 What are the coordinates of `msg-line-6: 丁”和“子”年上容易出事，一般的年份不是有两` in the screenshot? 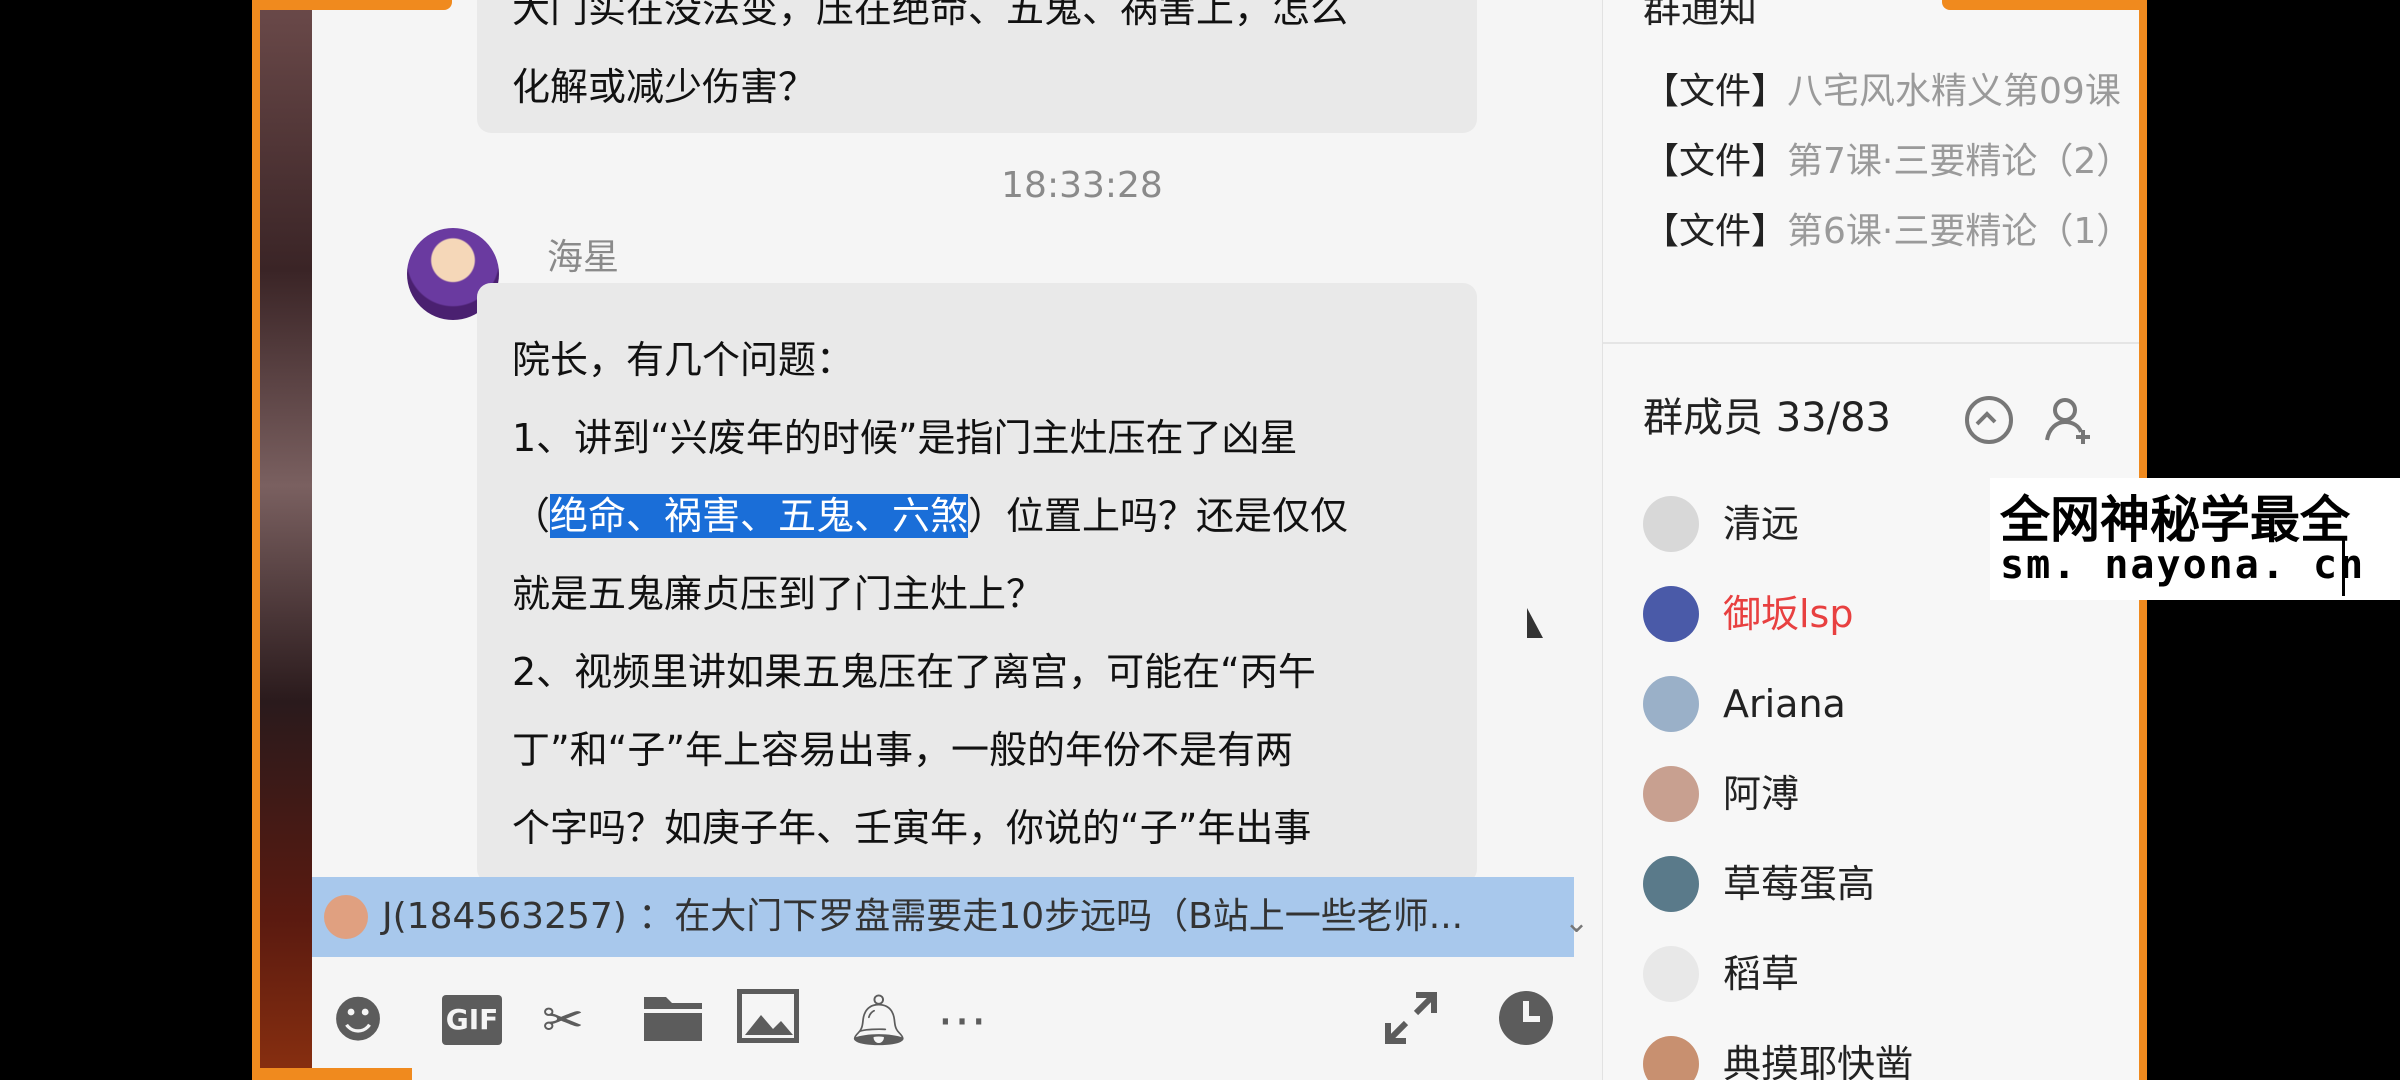 It's located at (903, 750).